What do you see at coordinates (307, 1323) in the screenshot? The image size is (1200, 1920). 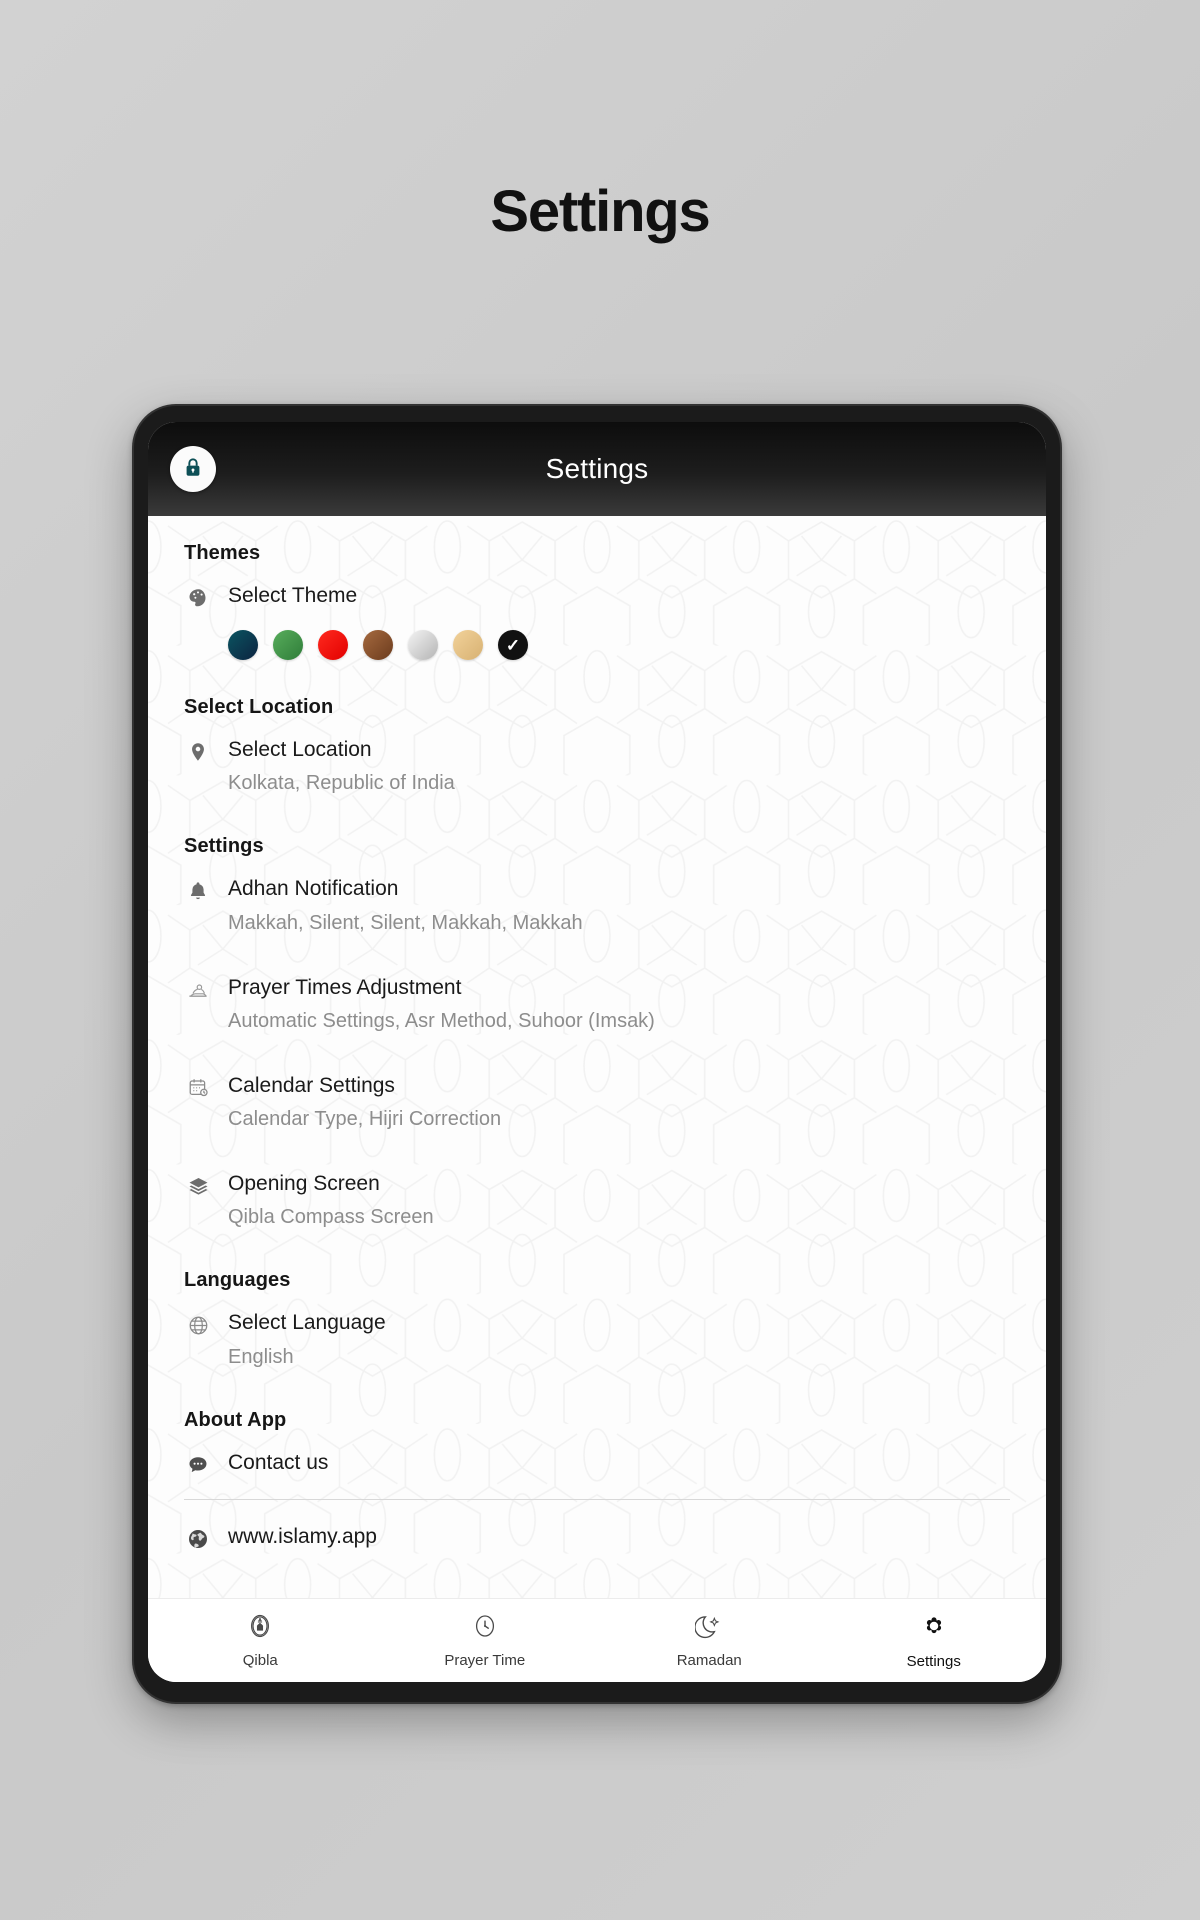 I see `row-label: Select Language` at bounding box center [307, 1323].